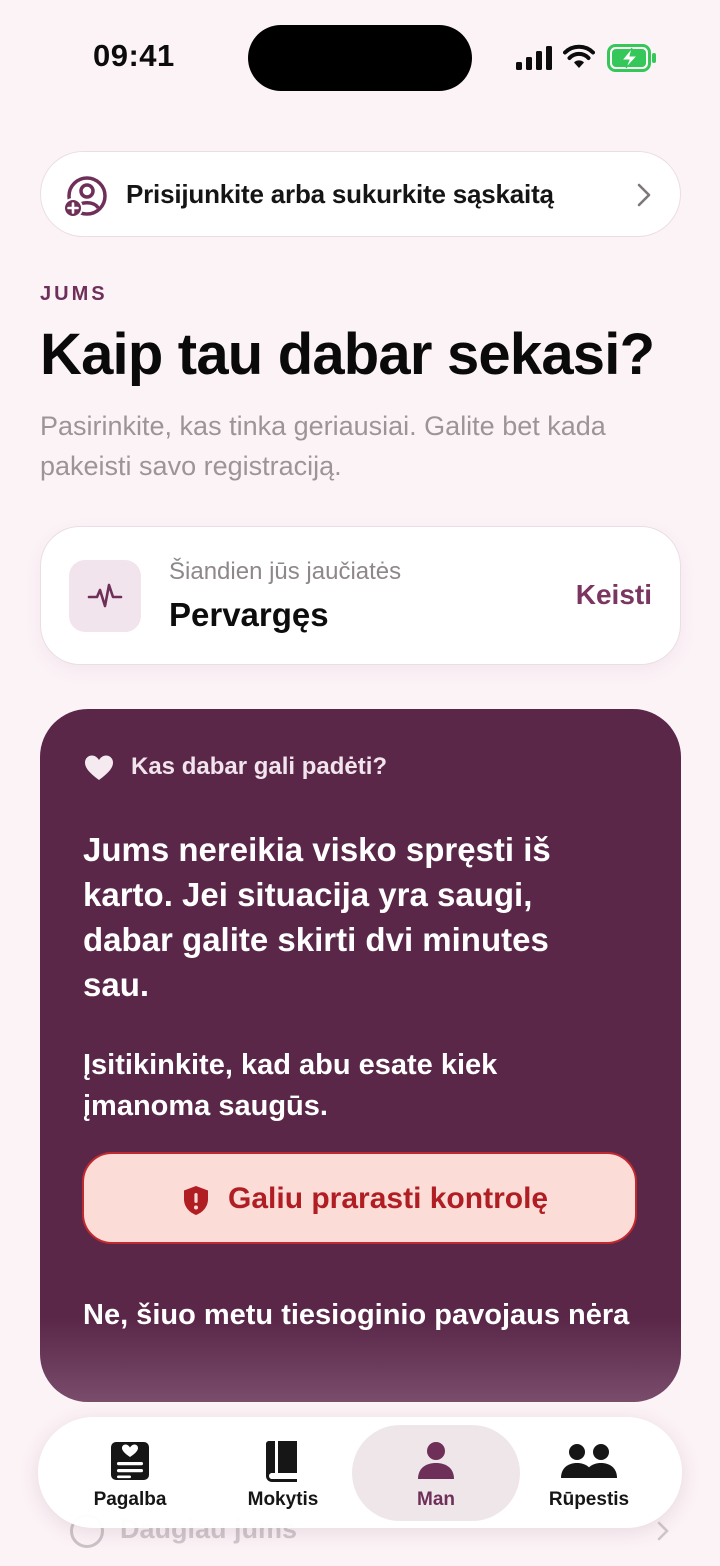 The image size is (720, 1566). I want to click on mood-label: Šiandien jūs jaučiatės, so click(285, 571).